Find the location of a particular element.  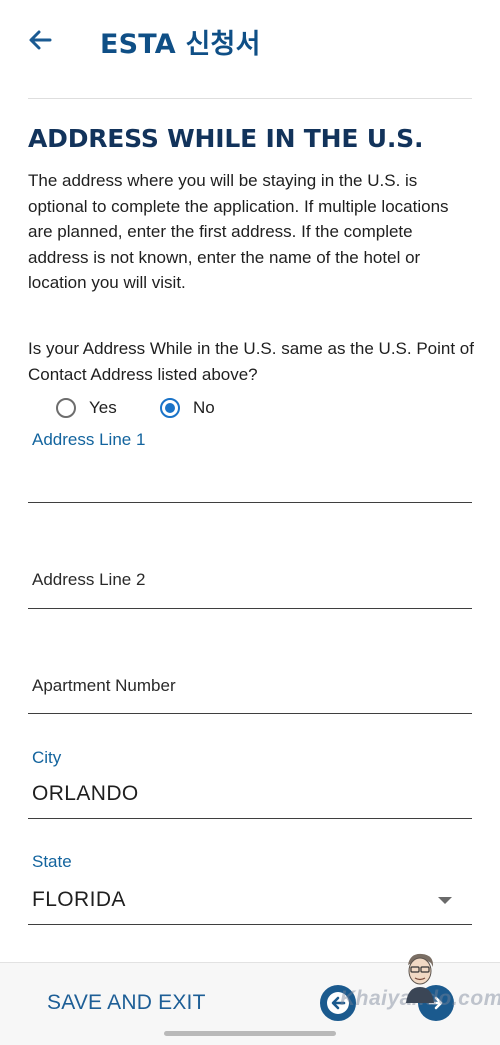

address-line-1-label: Address Line 1 is located at coordinates (89, 439).